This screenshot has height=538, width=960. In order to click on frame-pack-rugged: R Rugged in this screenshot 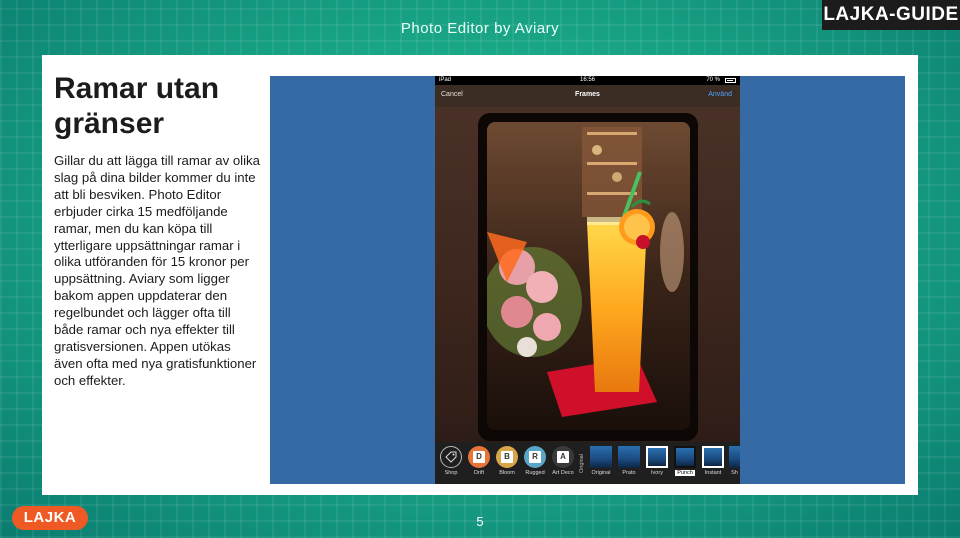, I will do `click(535, 461)`.